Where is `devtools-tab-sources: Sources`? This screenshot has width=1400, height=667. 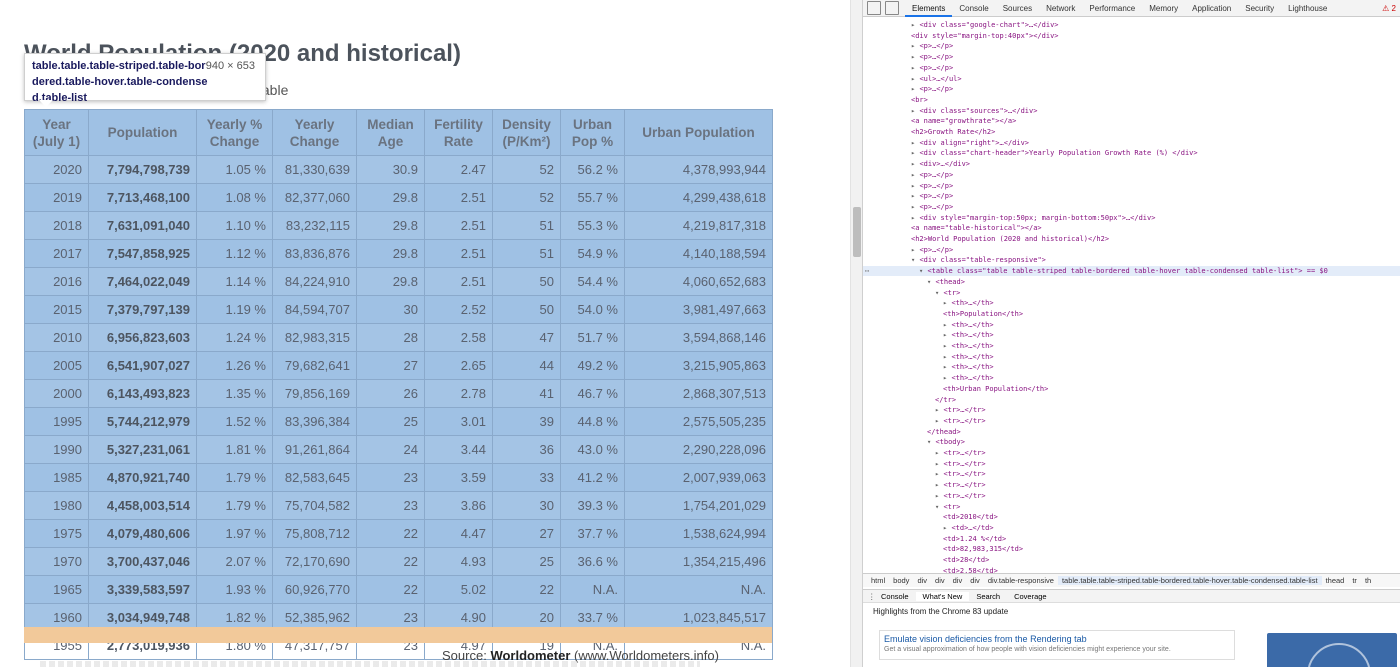 devtools-tab-sources: Sources is located at coordinates (1017, 8).